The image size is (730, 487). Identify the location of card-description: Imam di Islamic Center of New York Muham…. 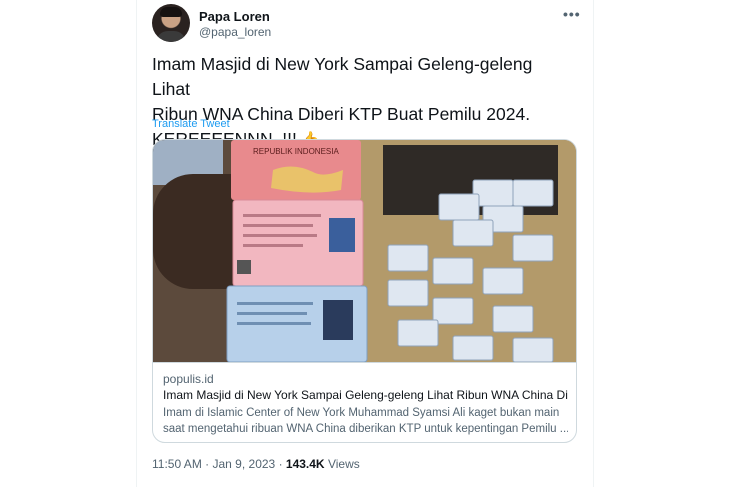
(365, 421).